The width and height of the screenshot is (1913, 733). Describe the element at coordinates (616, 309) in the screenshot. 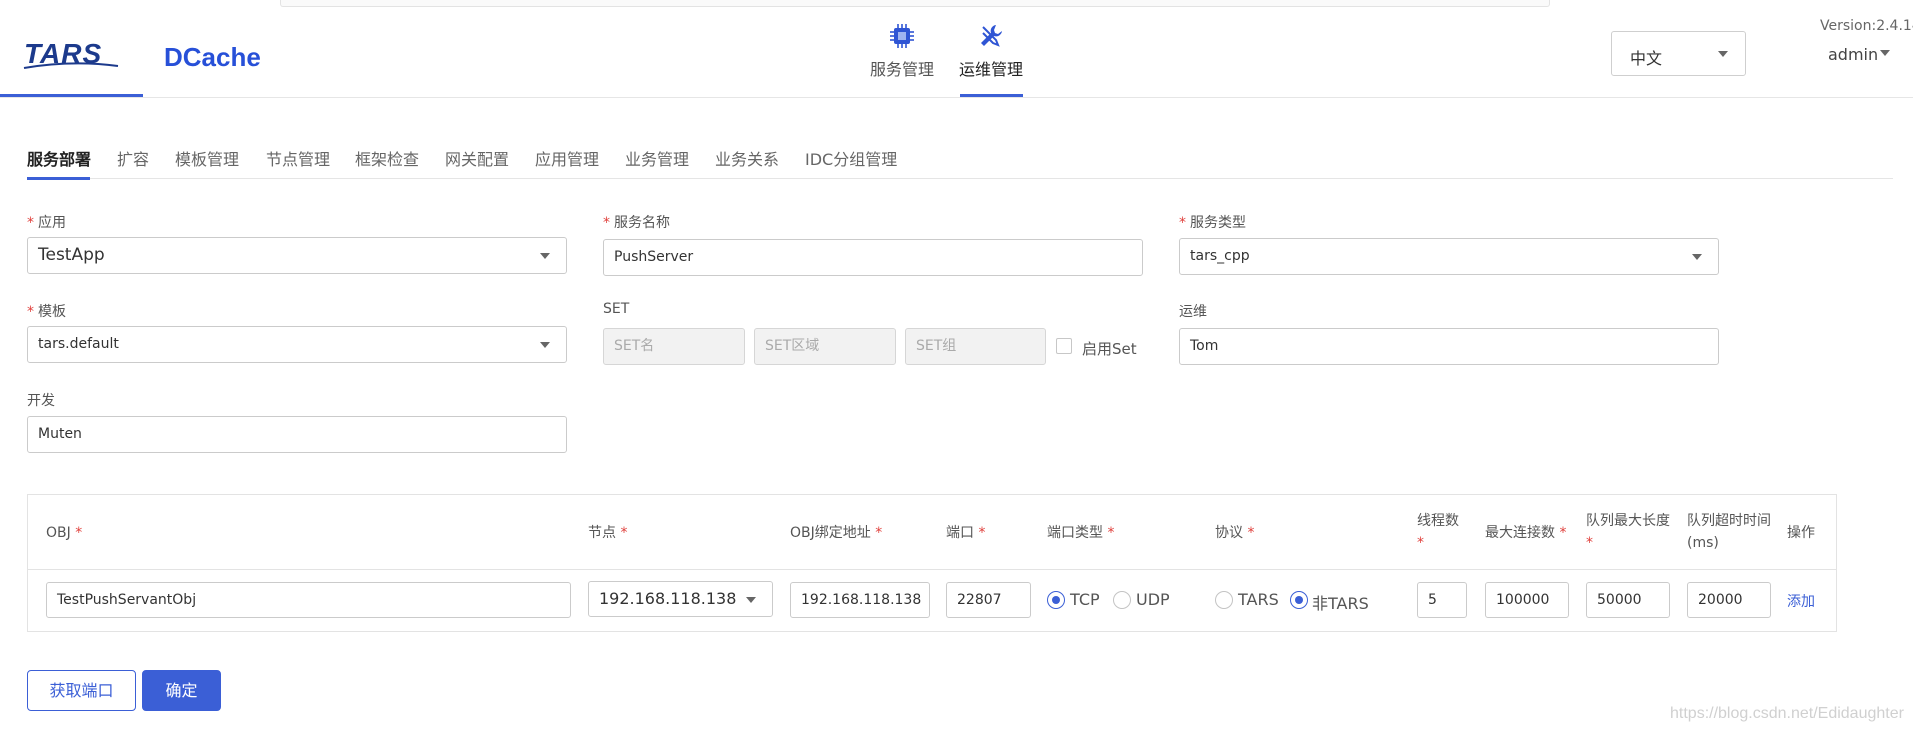

I see `set-label: SET` at that location.